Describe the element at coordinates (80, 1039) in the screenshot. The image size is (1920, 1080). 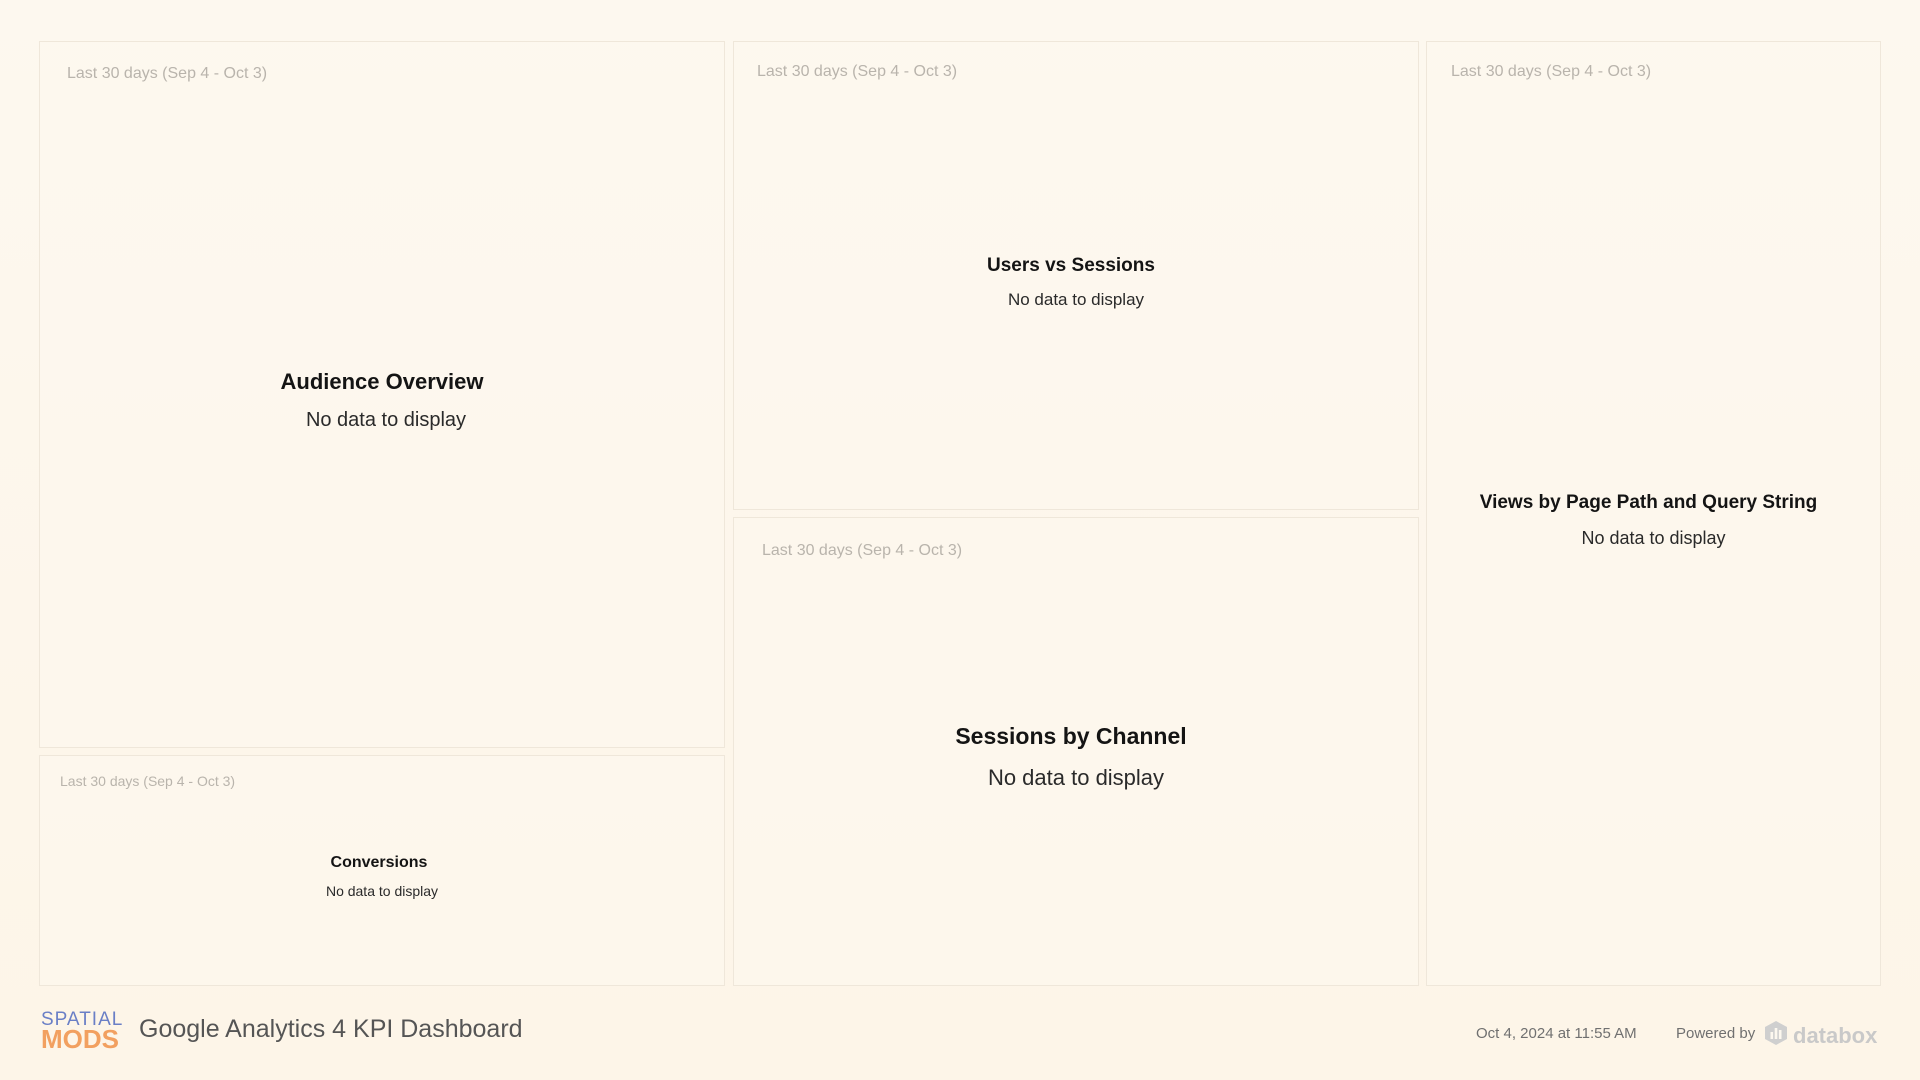
I see `logo-text-bottom: MODS` at that location.